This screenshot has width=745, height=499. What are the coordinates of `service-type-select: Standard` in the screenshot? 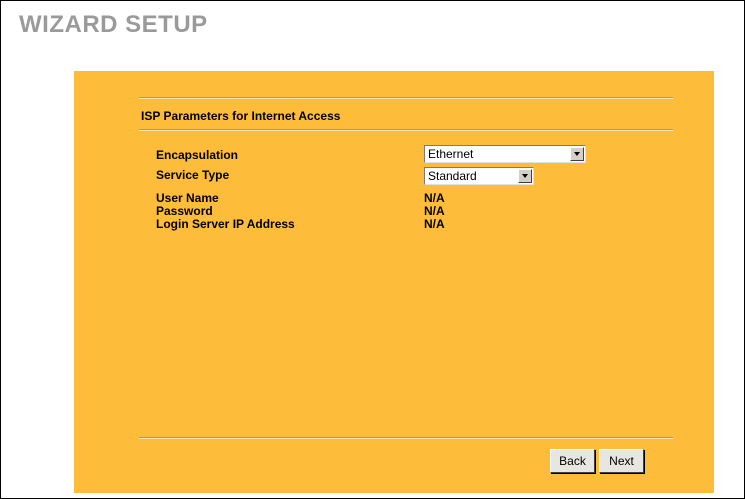 It's located at (479, 176).